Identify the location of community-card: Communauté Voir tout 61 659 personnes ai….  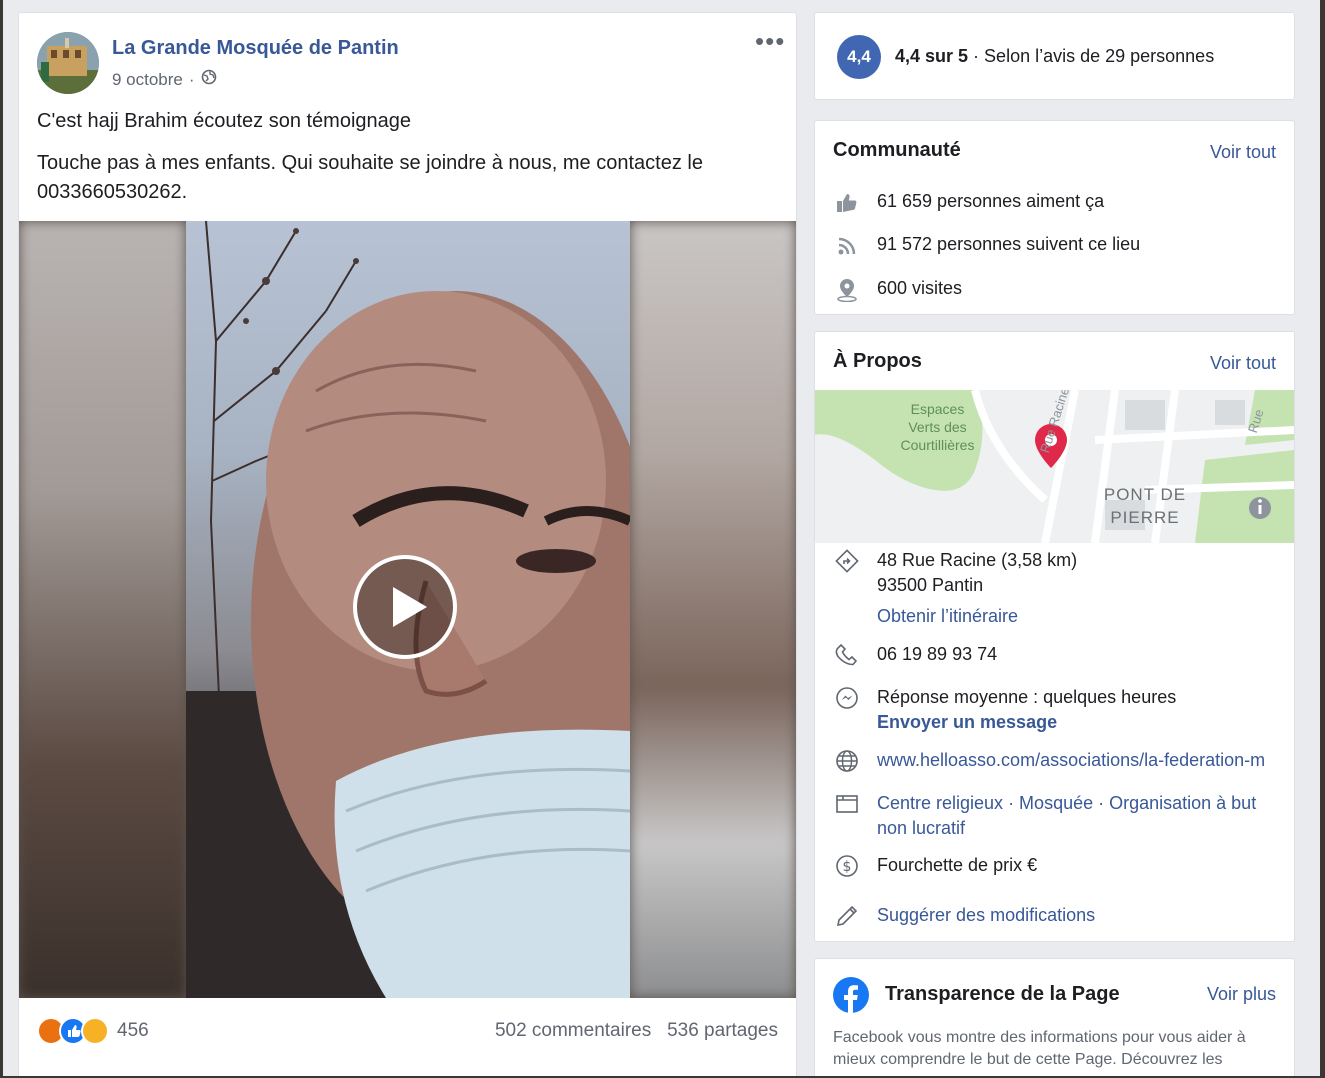
(1054, 217).